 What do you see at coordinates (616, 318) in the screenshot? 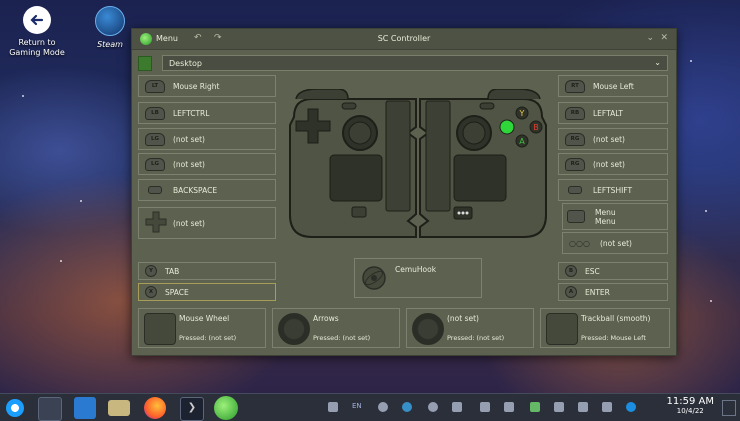
I see `binding-label: Trackball (smooth)` at bounding box center [616, 318].